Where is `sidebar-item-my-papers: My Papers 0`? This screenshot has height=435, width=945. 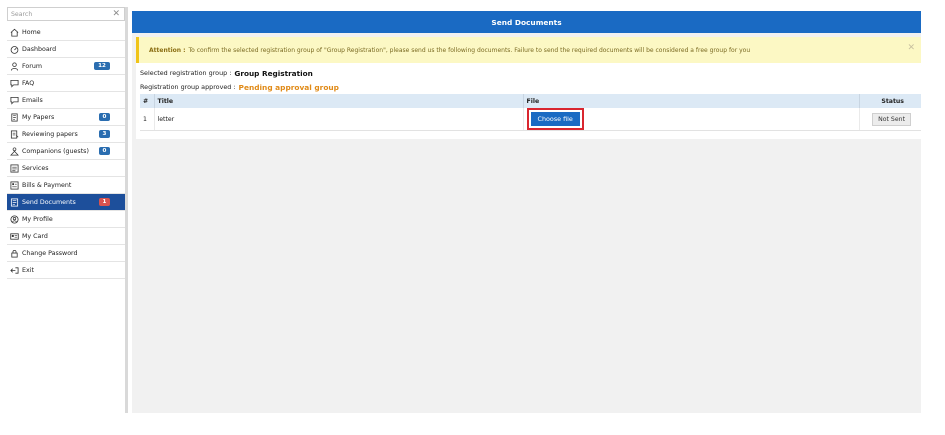
sidebar-item-my-papers: My Papers 0 is located at coordinates (66, 117).